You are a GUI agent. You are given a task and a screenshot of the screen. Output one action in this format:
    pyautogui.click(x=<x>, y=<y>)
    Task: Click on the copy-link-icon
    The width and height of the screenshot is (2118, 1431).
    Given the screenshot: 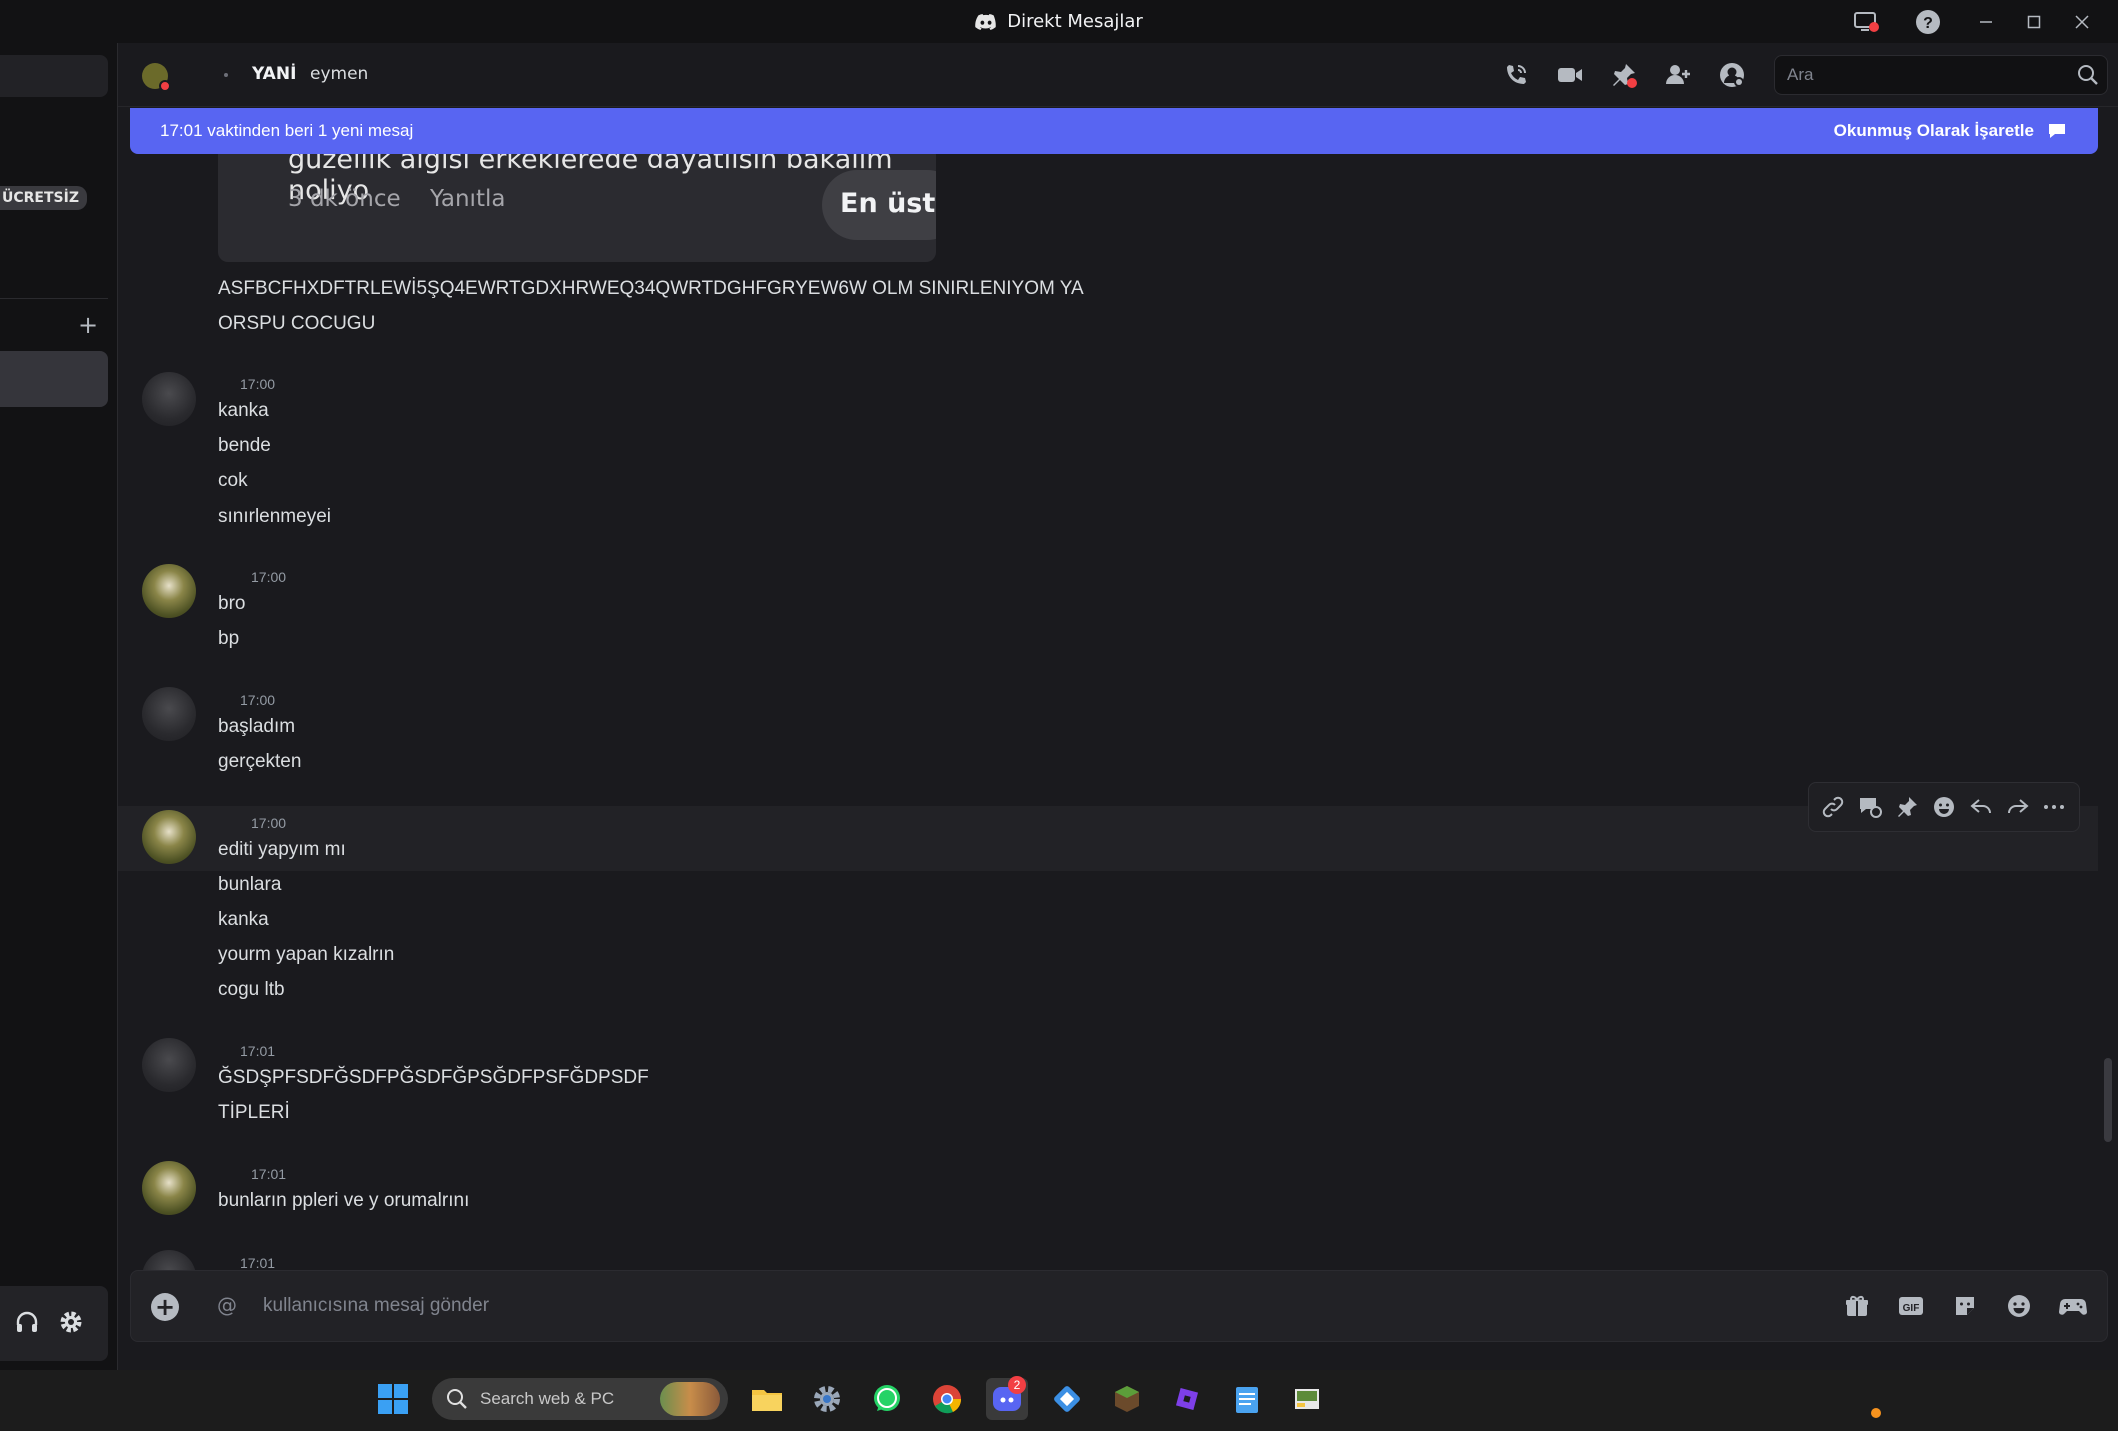 What is the action you would take?
    pyautogui.click(x=1833, y=807)
    